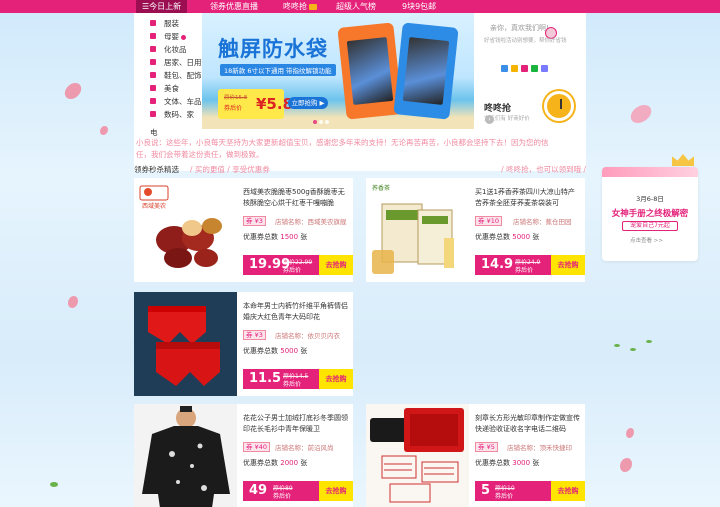 The height and width of the screenshot is (507, 720). What do you see at coordinates (296, 424) in the screenshot?
I see `product-title: 花花公子男士加绒打底衫冬季圆领印花长毛衫中青年保暖卫` at bounding box center [296, 424].